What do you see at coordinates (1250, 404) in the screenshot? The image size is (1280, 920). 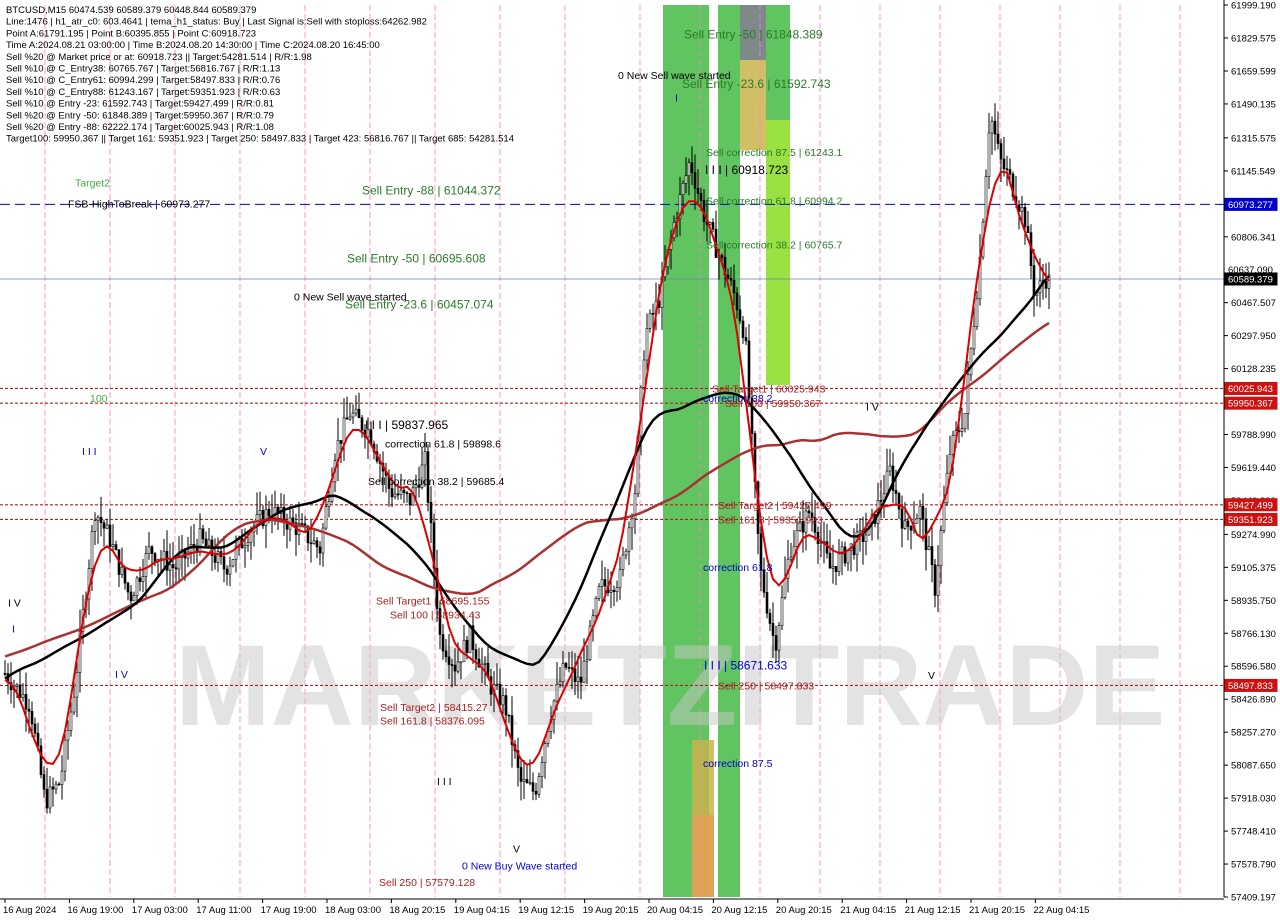 I see `price-tag-label: 59950.367` at bounding box center [1250, 404].